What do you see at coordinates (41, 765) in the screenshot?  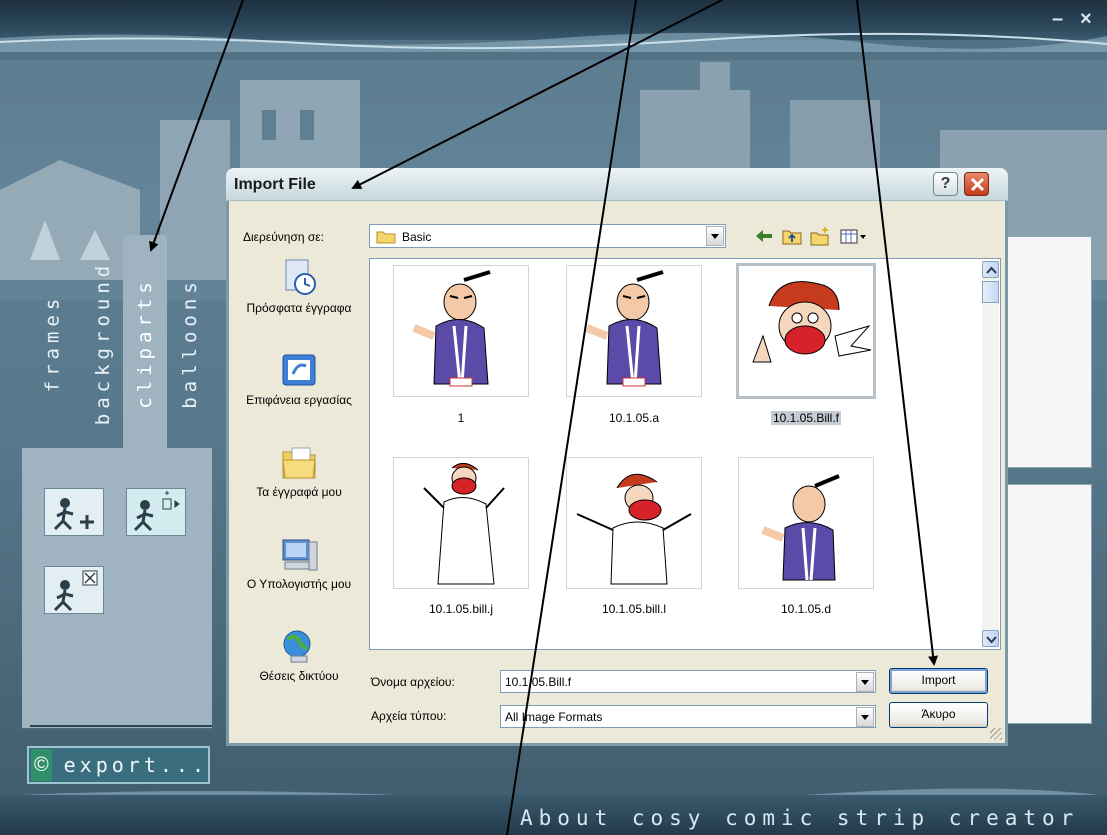 I see `copyright-icon: ©` at bounding box center [41, 765].